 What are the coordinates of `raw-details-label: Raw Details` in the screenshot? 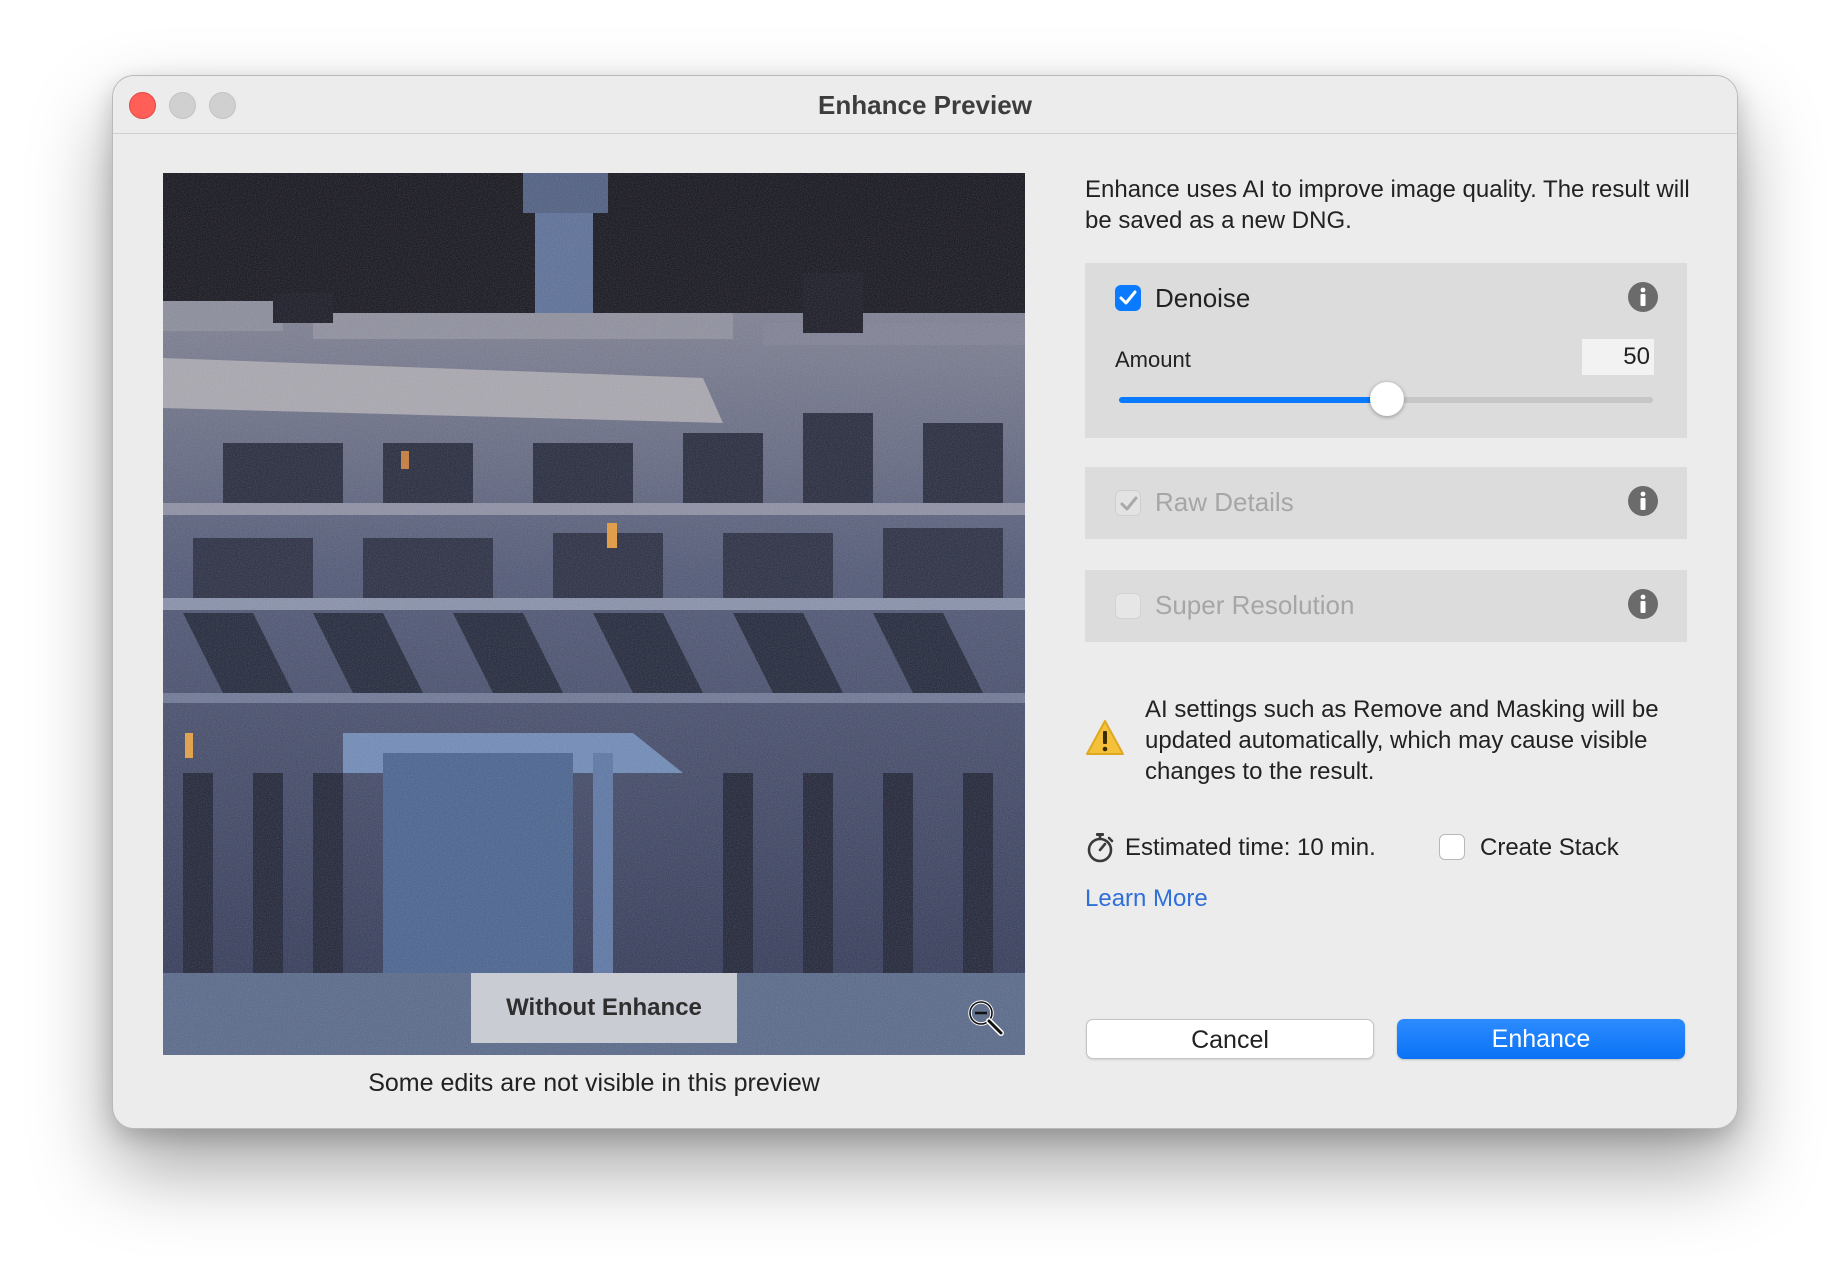 It's located at (1224, 502).